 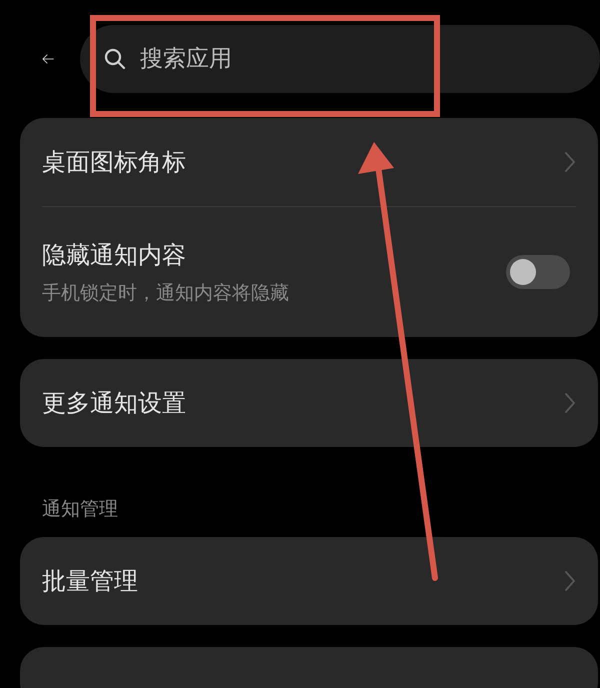 I want to click on row-title: 桌面图标角标, so click(x=114, y=162).